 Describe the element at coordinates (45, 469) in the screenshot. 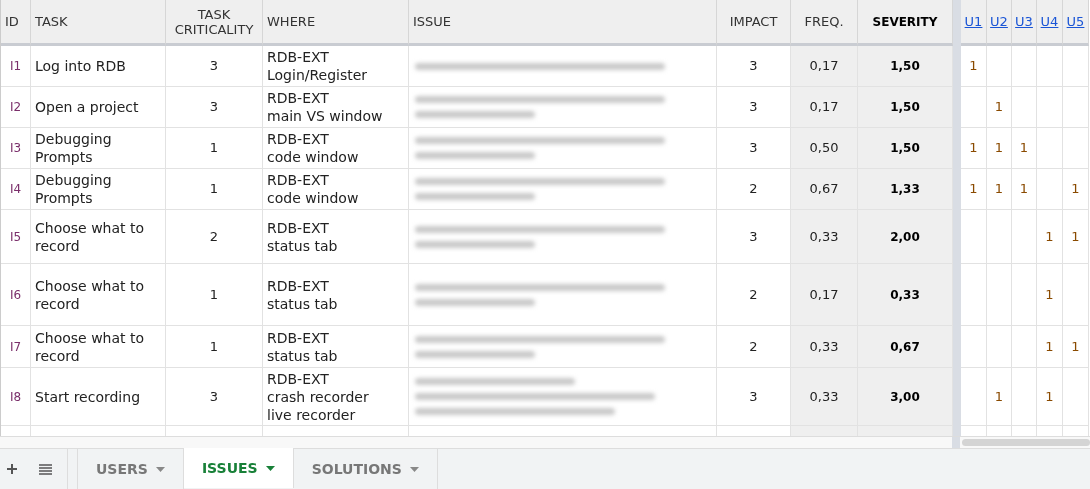

I see `menu-icon` at that location.